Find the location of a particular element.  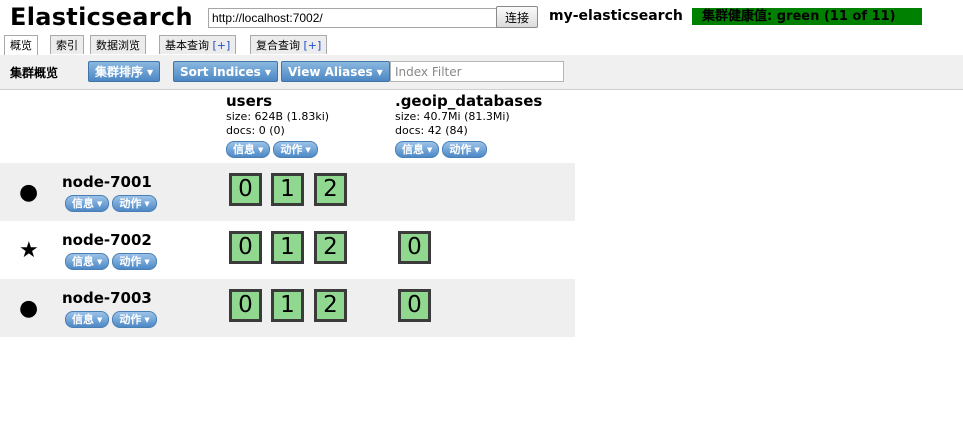

node-name: node-7001 is located at coordinates (107, 182).